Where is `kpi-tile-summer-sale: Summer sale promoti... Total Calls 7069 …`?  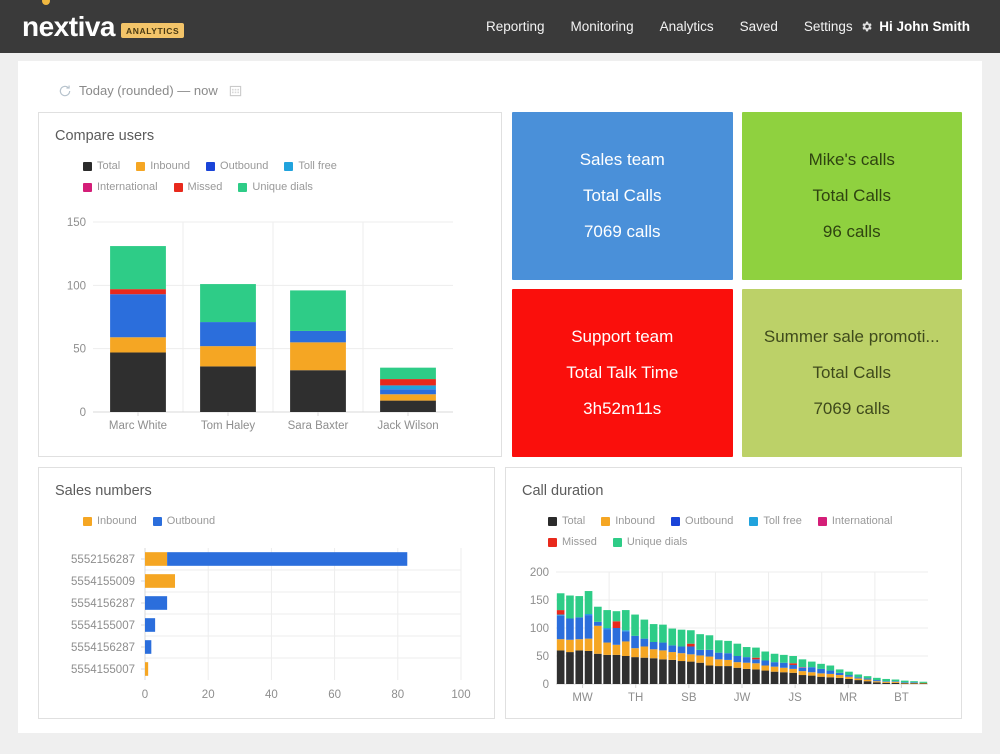
kpi-tile-summer-sale: Summer sale promoti... Total Calls 7069 … is located at coordinates (851, 373).